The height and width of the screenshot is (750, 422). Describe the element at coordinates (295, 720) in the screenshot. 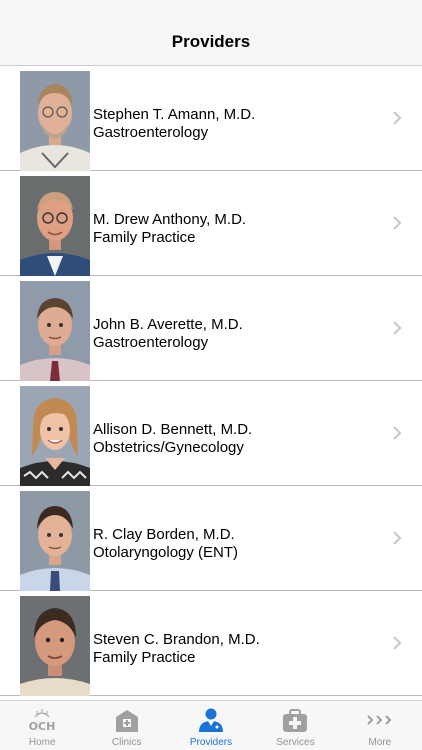

I see `medical-kit-icon` at that location.